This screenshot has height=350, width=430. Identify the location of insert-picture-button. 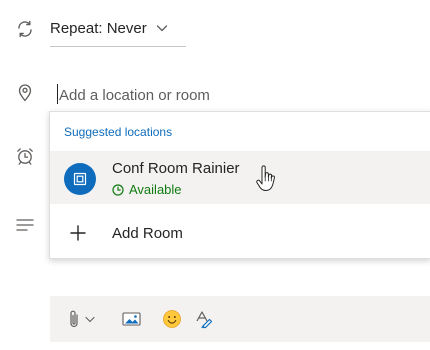
(132, 319).